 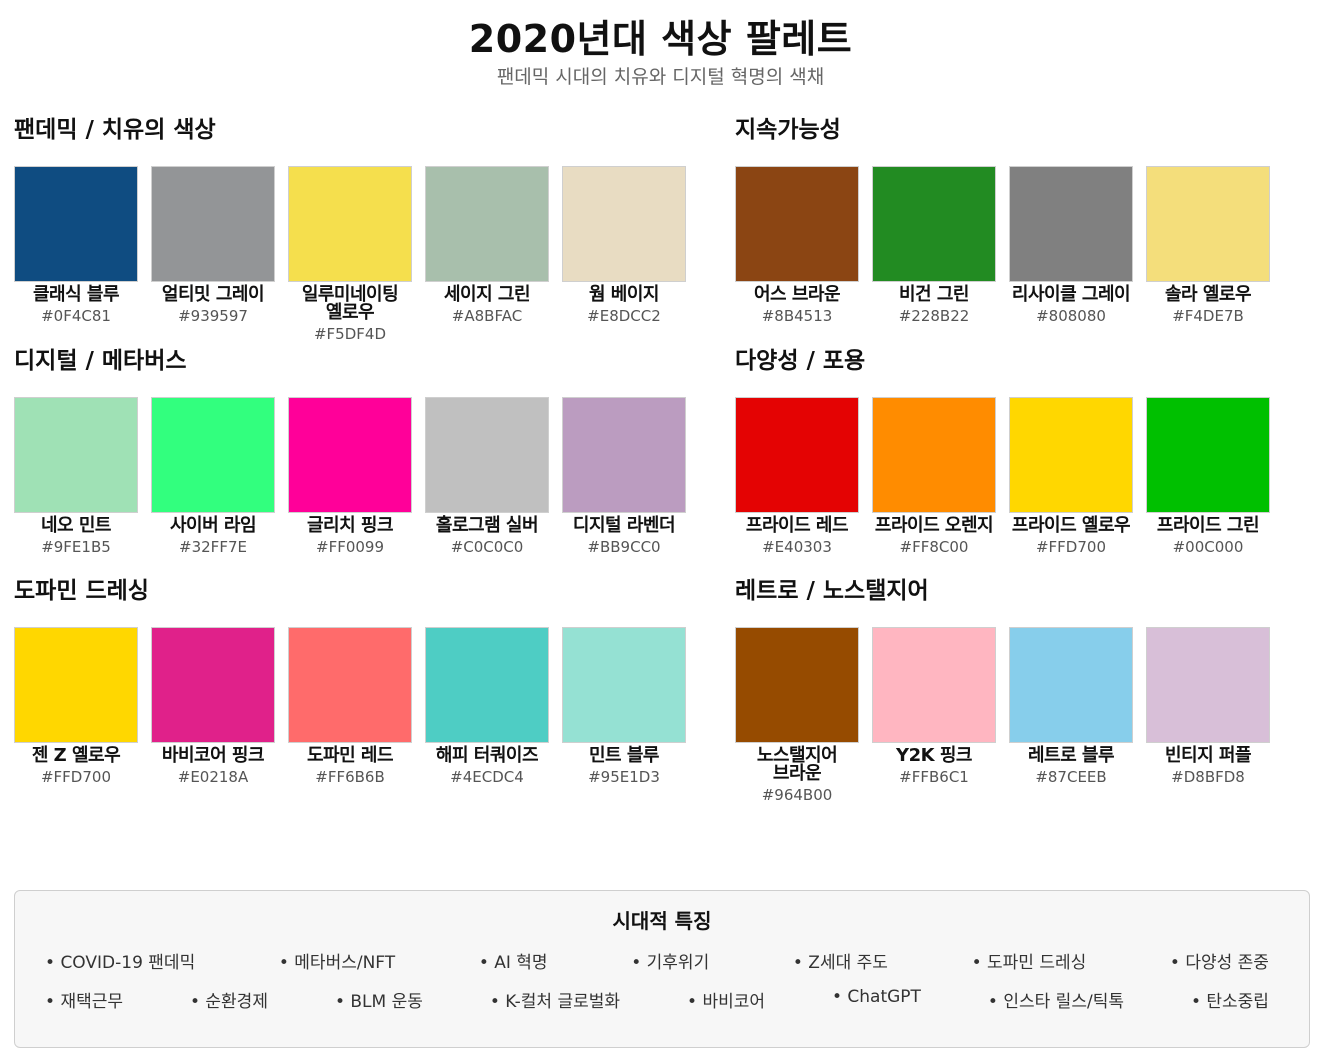 I want to click on feature-item: 순환경제, so click(x=229, y=999).